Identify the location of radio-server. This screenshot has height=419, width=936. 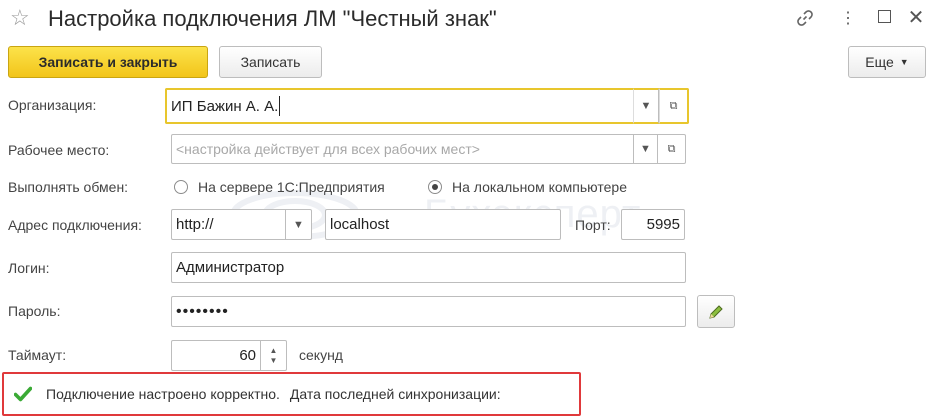
(181, 187).